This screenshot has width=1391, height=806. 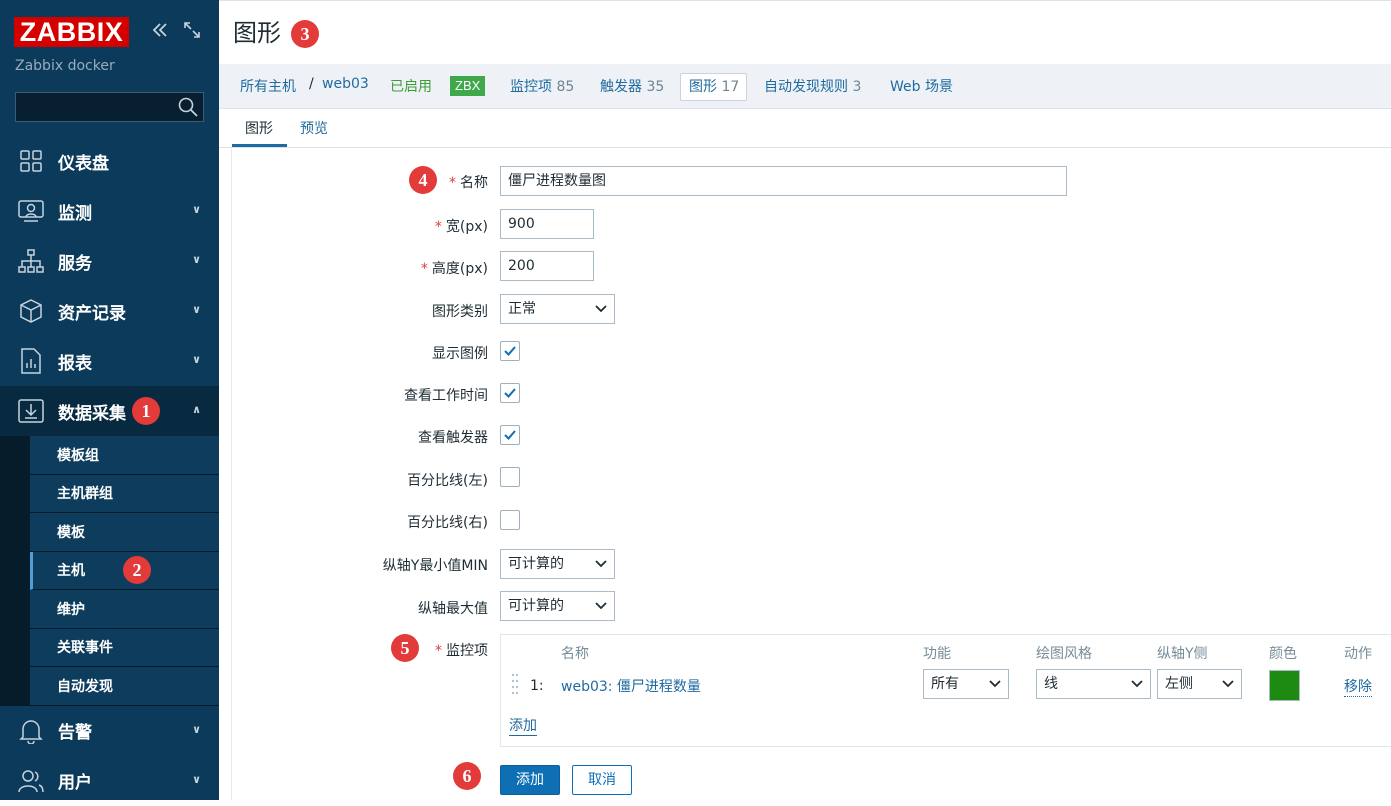 I want to click on tab-graphs: 图形 17, so click(x=714, y=86).